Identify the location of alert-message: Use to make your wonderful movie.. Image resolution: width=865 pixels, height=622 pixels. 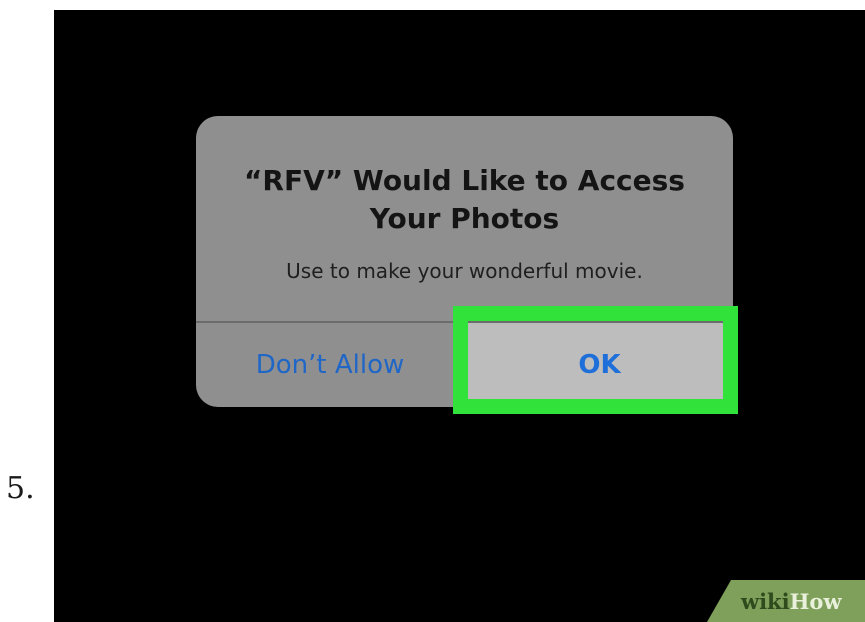
(464, 271).